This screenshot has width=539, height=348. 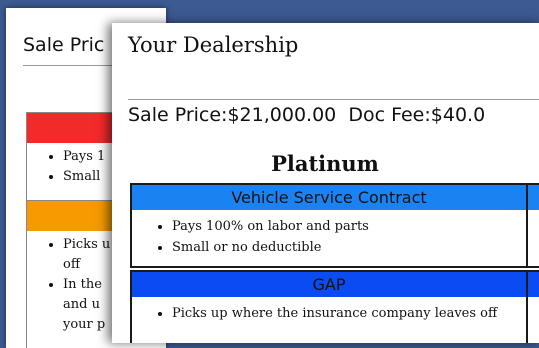 I want to click on list-item: Pays 100% on labor and parts, so click(x=345, y=226).